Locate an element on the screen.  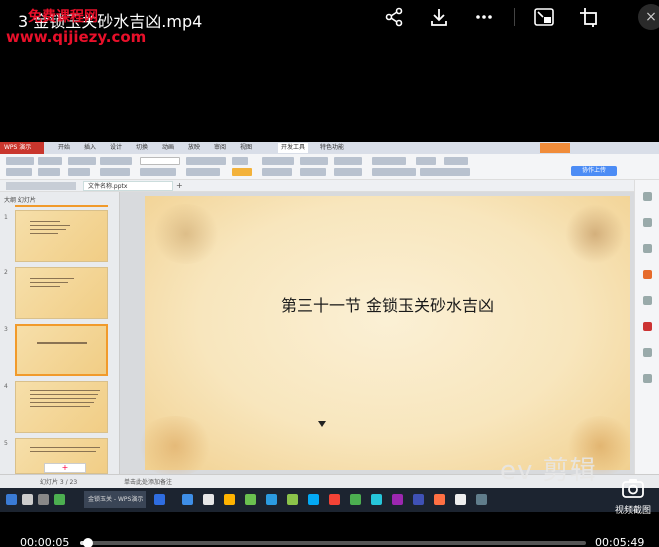
wps-orange-badge is located at coordinates (555, 148).